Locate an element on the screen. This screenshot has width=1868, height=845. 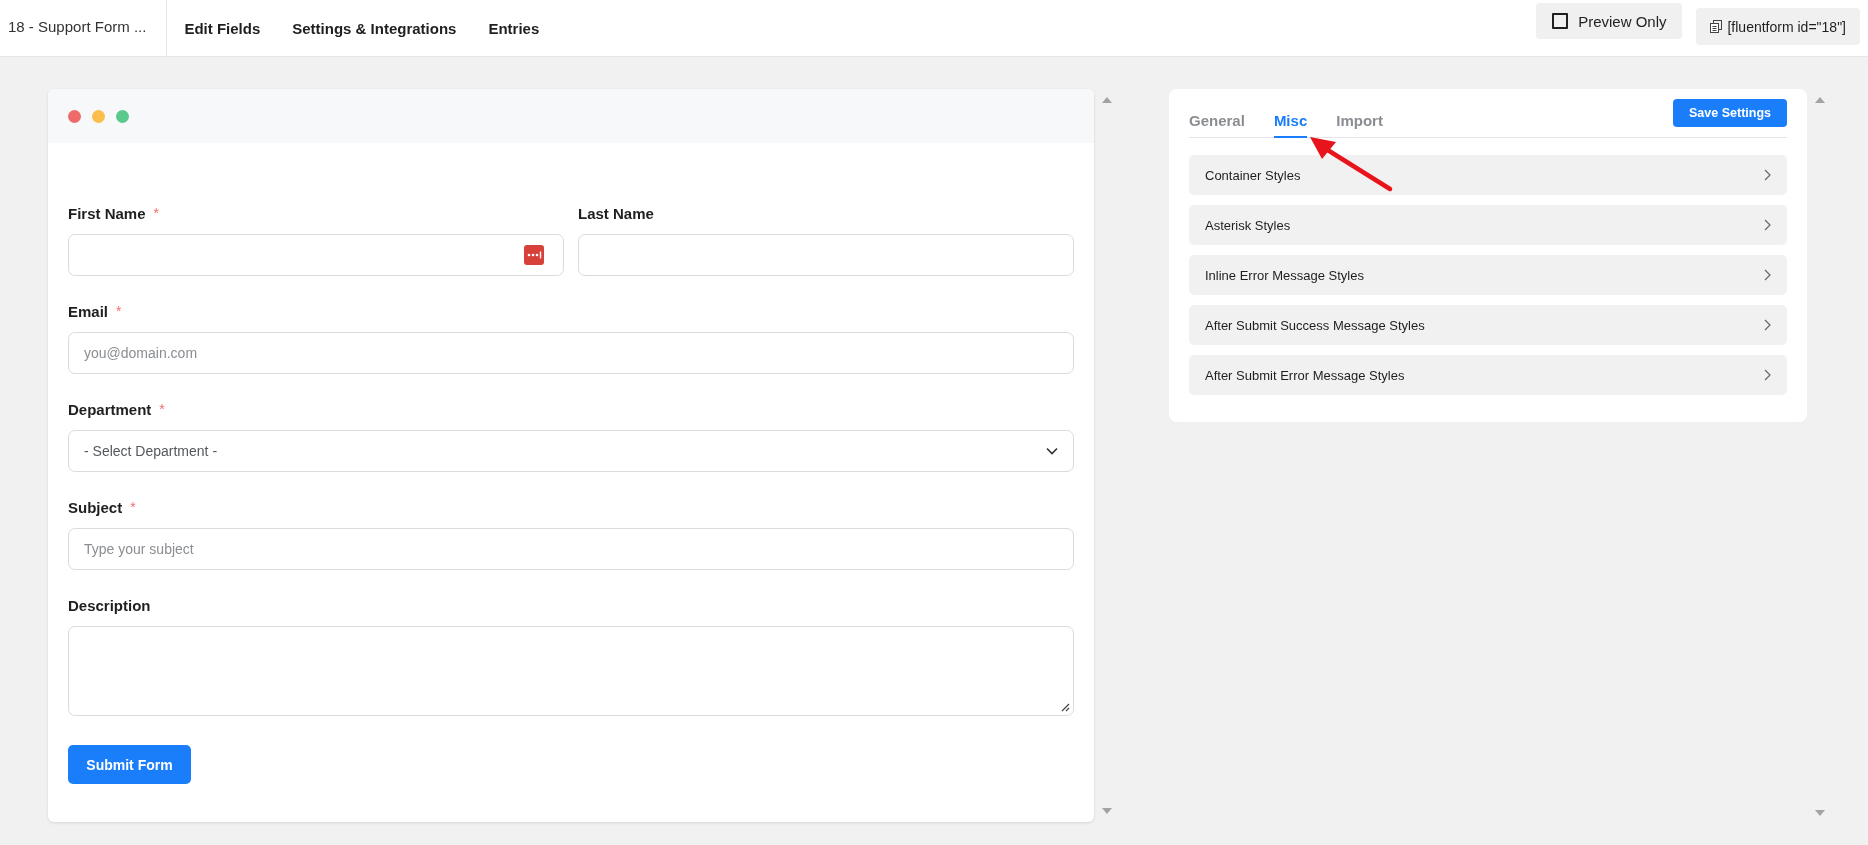
department-select: - Select Department - is located at coordinates (571, 451).